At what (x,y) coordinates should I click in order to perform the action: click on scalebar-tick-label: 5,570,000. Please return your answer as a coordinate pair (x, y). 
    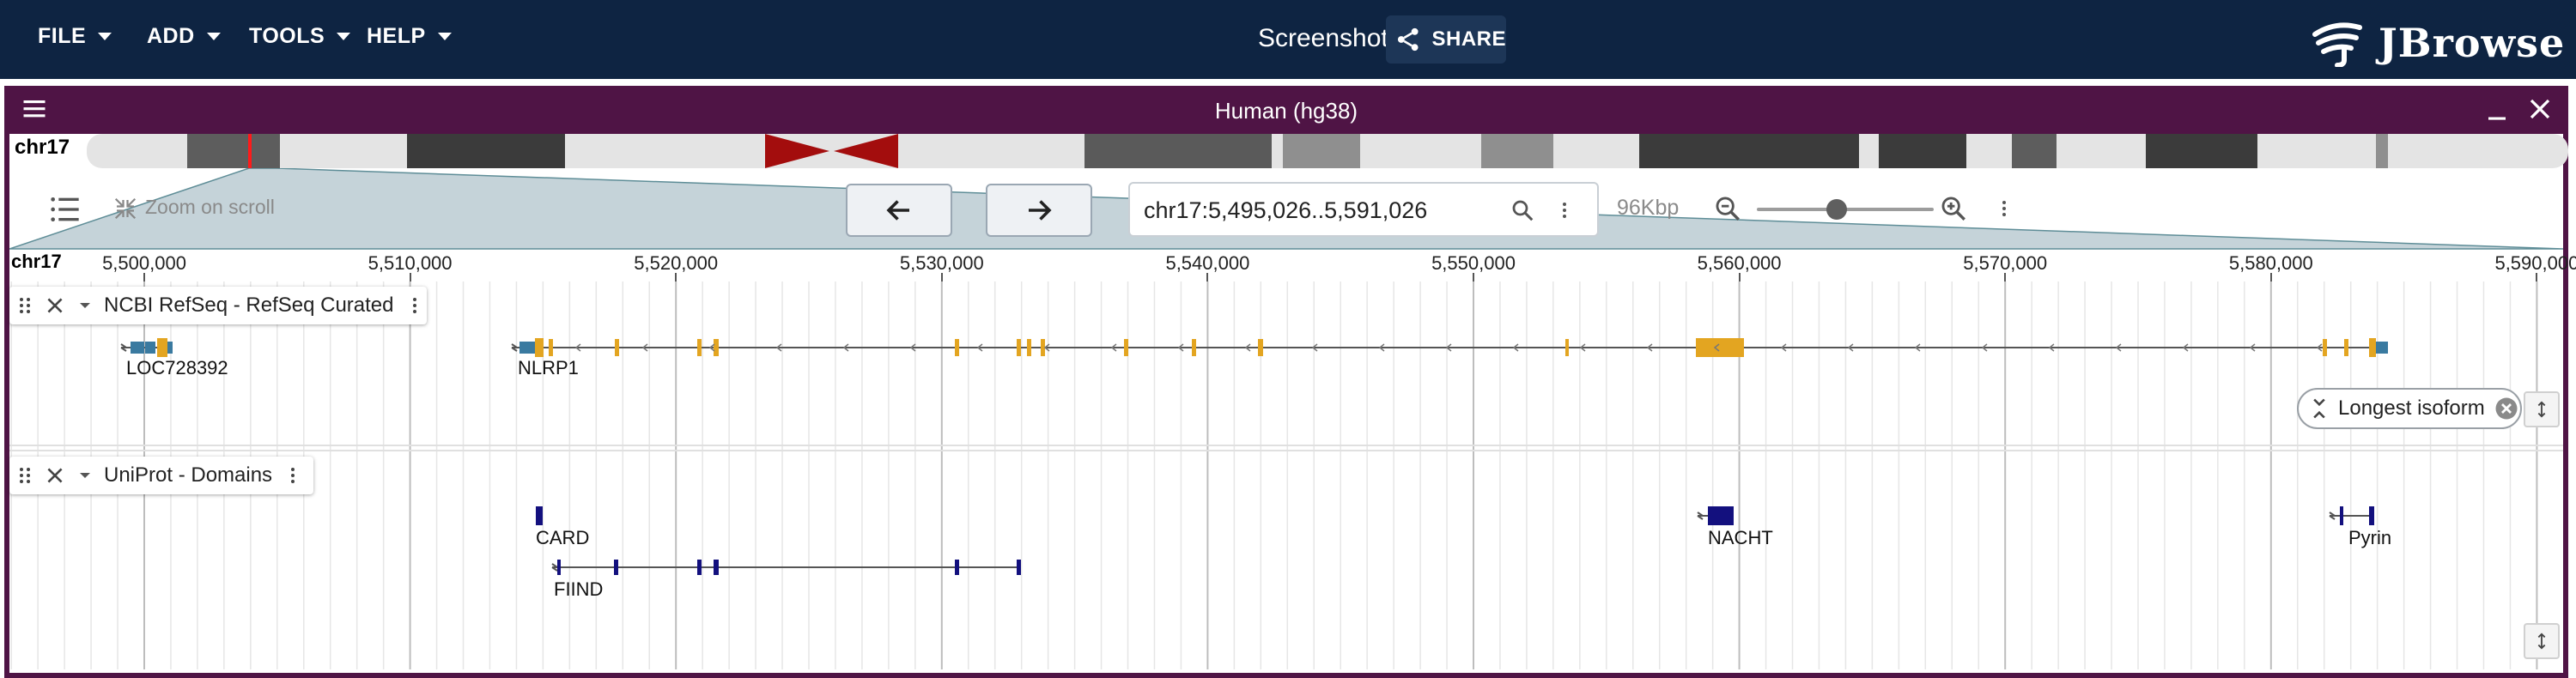
    Looking at the image, I should click on (2005, 263).